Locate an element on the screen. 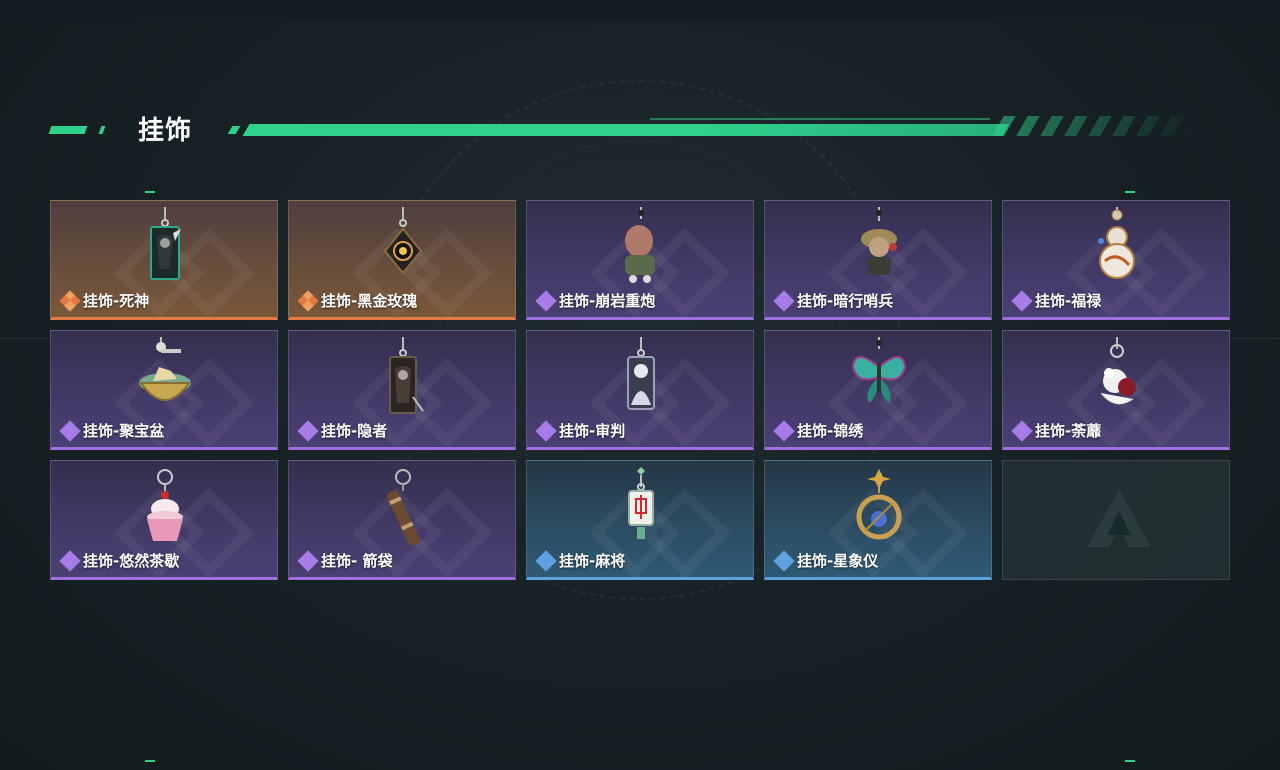 The height and width of the screenshot is (770, 1280). card-label: 挂饰-悠然茶歇 is located at coordinates (119, 560).